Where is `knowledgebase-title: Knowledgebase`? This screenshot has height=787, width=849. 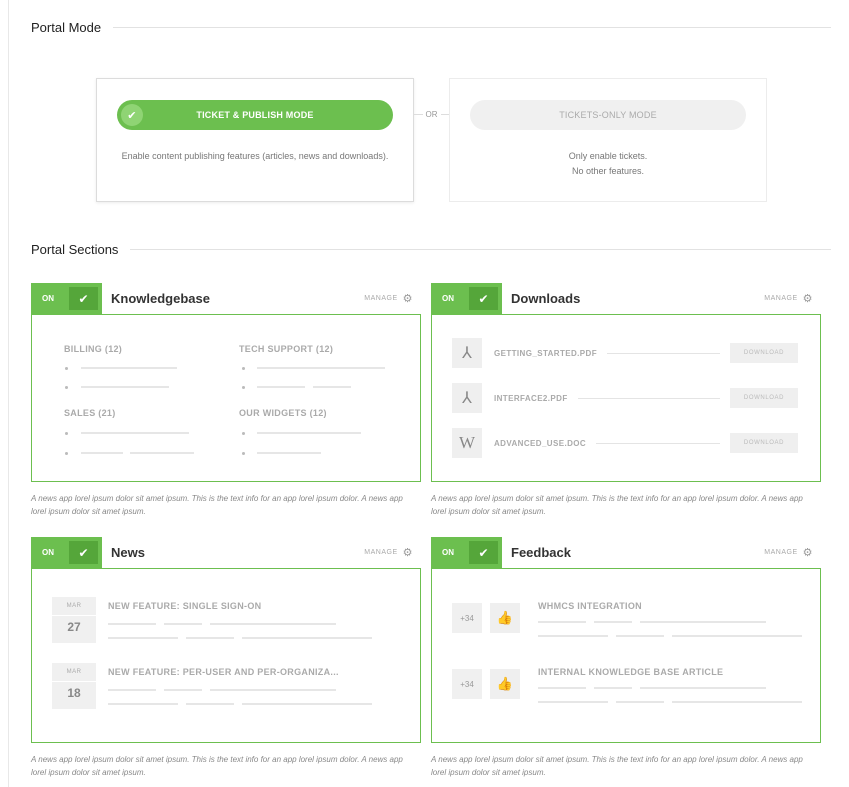
knowledgebase-title: Knowledgebase is located at coordinates (160, 298).